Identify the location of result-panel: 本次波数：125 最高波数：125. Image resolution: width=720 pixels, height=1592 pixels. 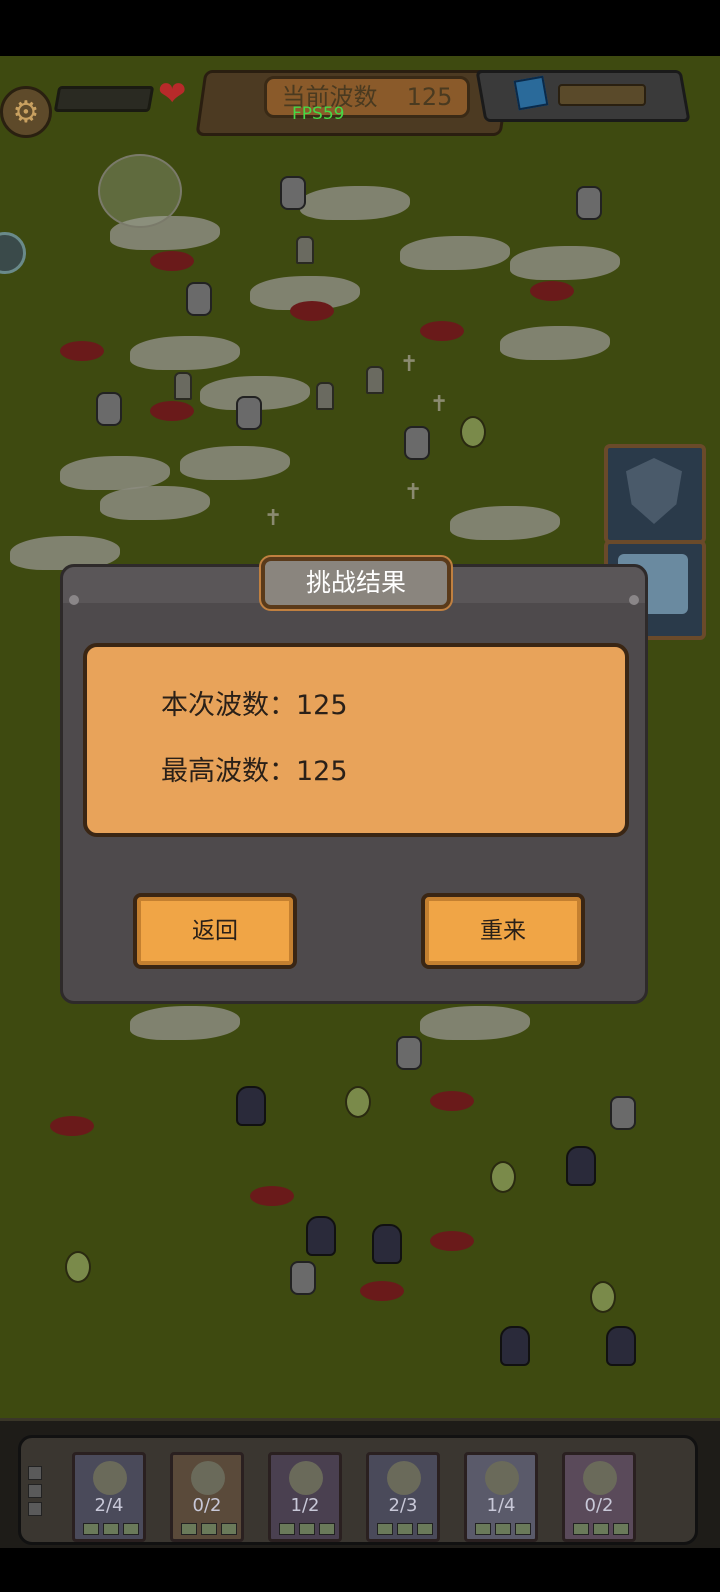
(356, 740).